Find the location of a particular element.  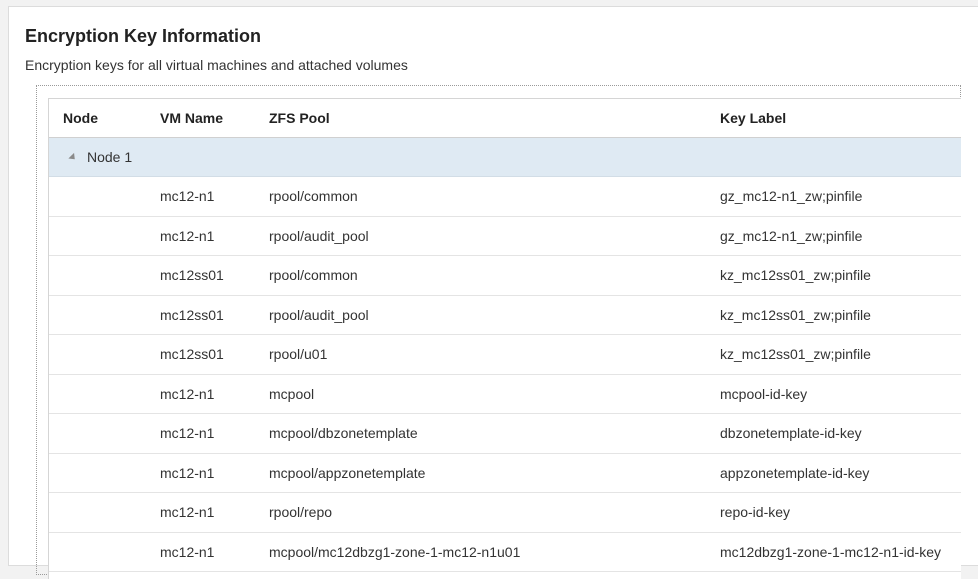

zfs-pool-cell: rpool/u01 is located at coordinates (298, 354).